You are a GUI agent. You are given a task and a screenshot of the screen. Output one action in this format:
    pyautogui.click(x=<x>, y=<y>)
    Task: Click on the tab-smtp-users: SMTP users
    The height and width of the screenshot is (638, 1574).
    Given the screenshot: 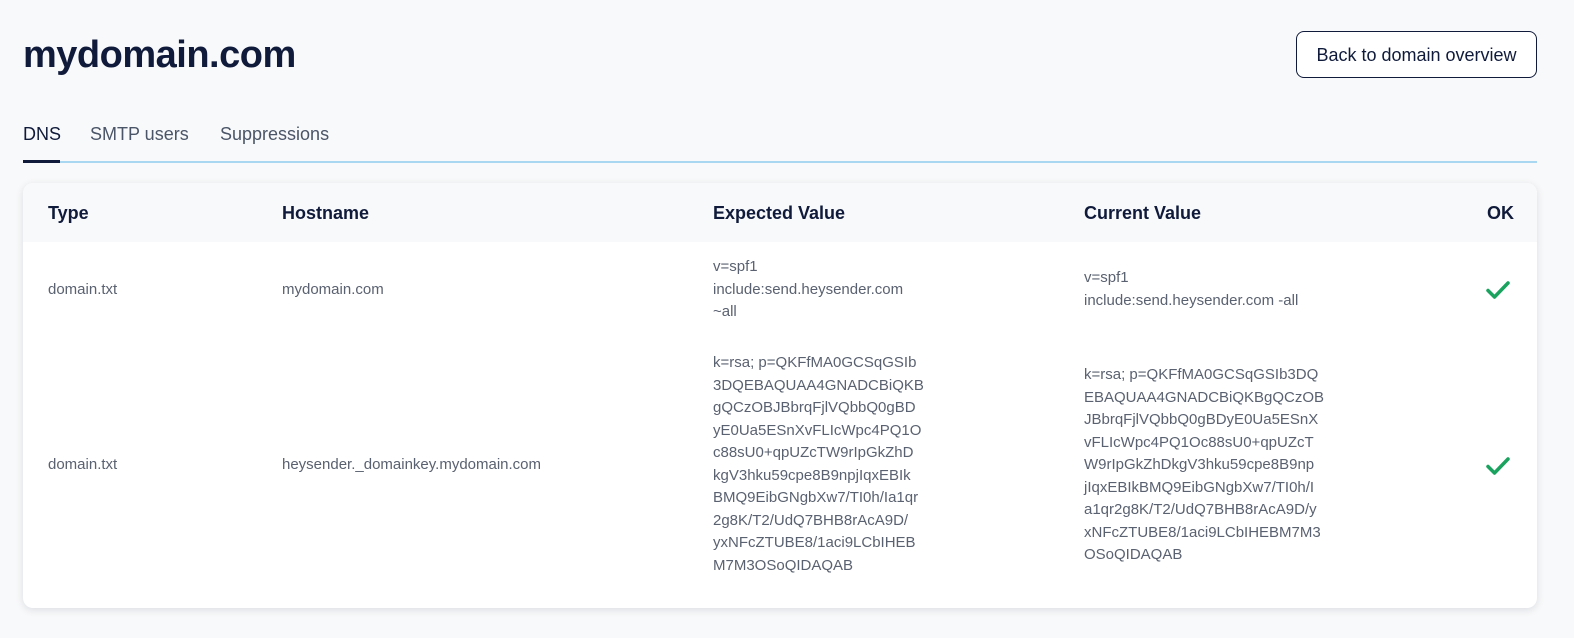 What is the action you would take?
    pyautogui.click(x=139, y=142)
    